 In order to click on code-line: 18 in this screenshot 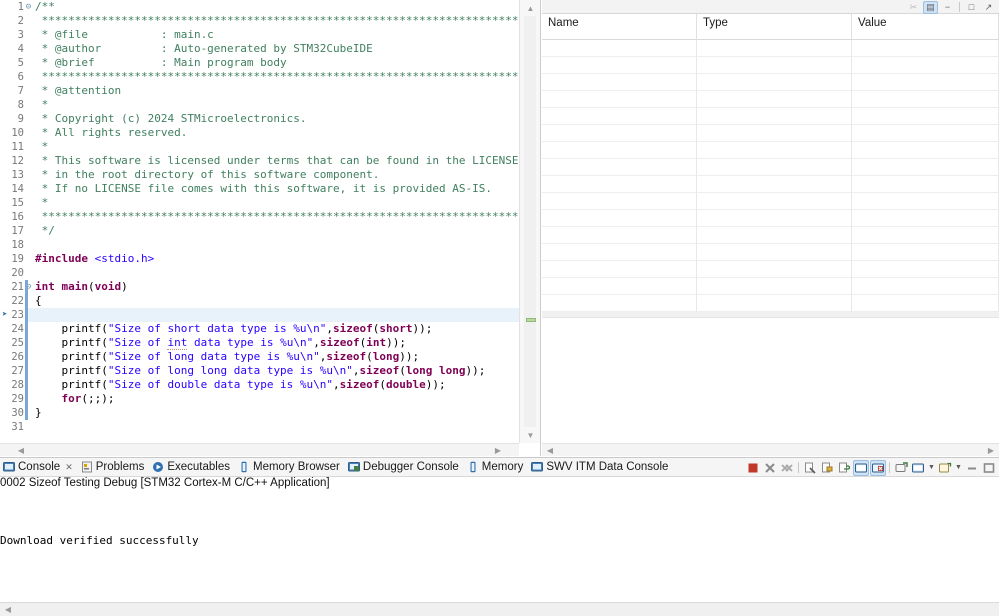, I will do `click(259, 245)`.